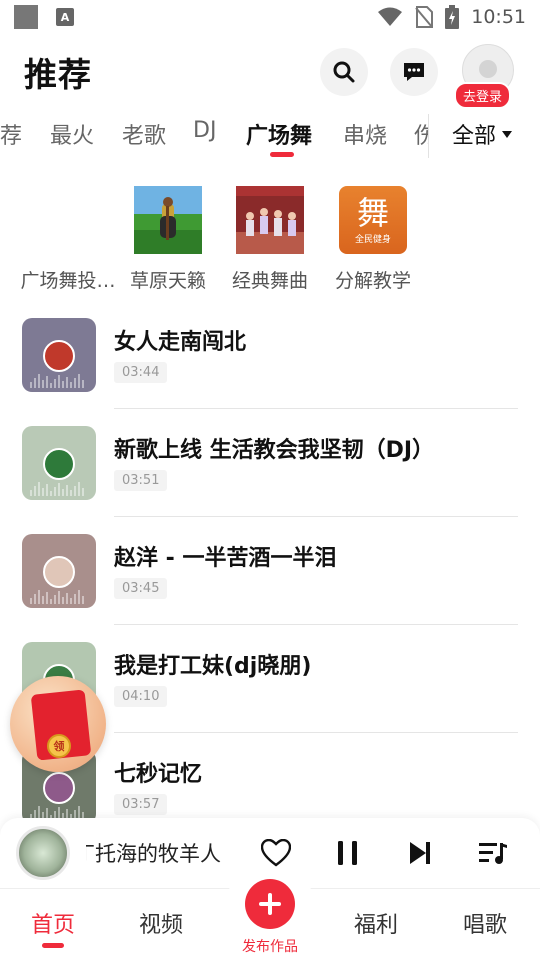  What do you see at coordinates (141, 696) in the screenshot?
I see `song-duration: 04:10` at bounding box center [141, 696].